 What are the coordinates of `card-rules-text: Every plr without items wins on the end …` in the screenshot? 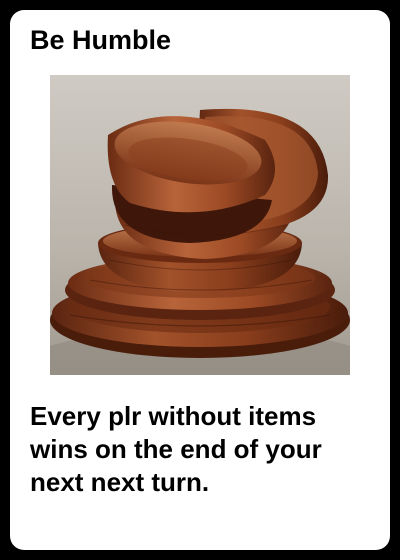 It's located at (176, 449).